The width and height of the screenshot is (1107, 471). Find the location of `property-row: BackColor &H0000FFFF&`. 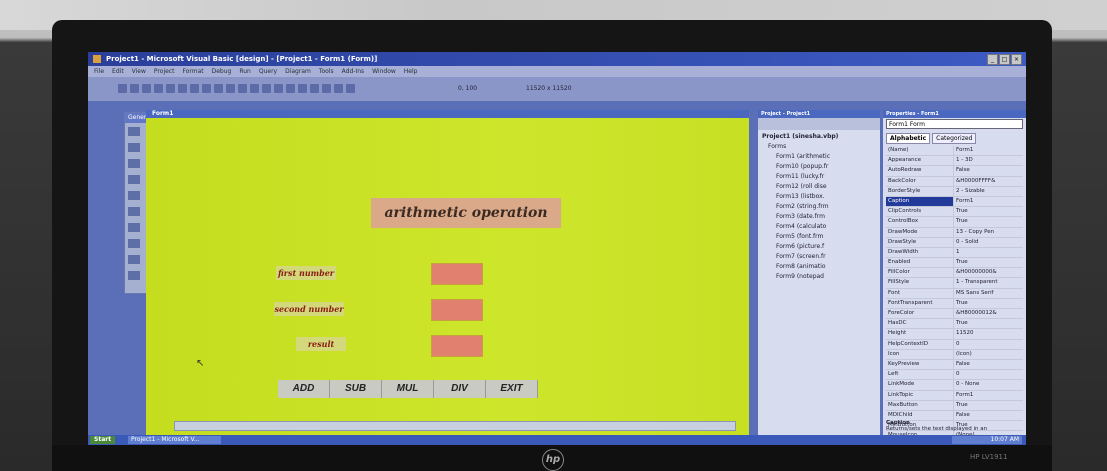

property-row: BackColor &H0000FFFF& is located at coordinates (954, 181).